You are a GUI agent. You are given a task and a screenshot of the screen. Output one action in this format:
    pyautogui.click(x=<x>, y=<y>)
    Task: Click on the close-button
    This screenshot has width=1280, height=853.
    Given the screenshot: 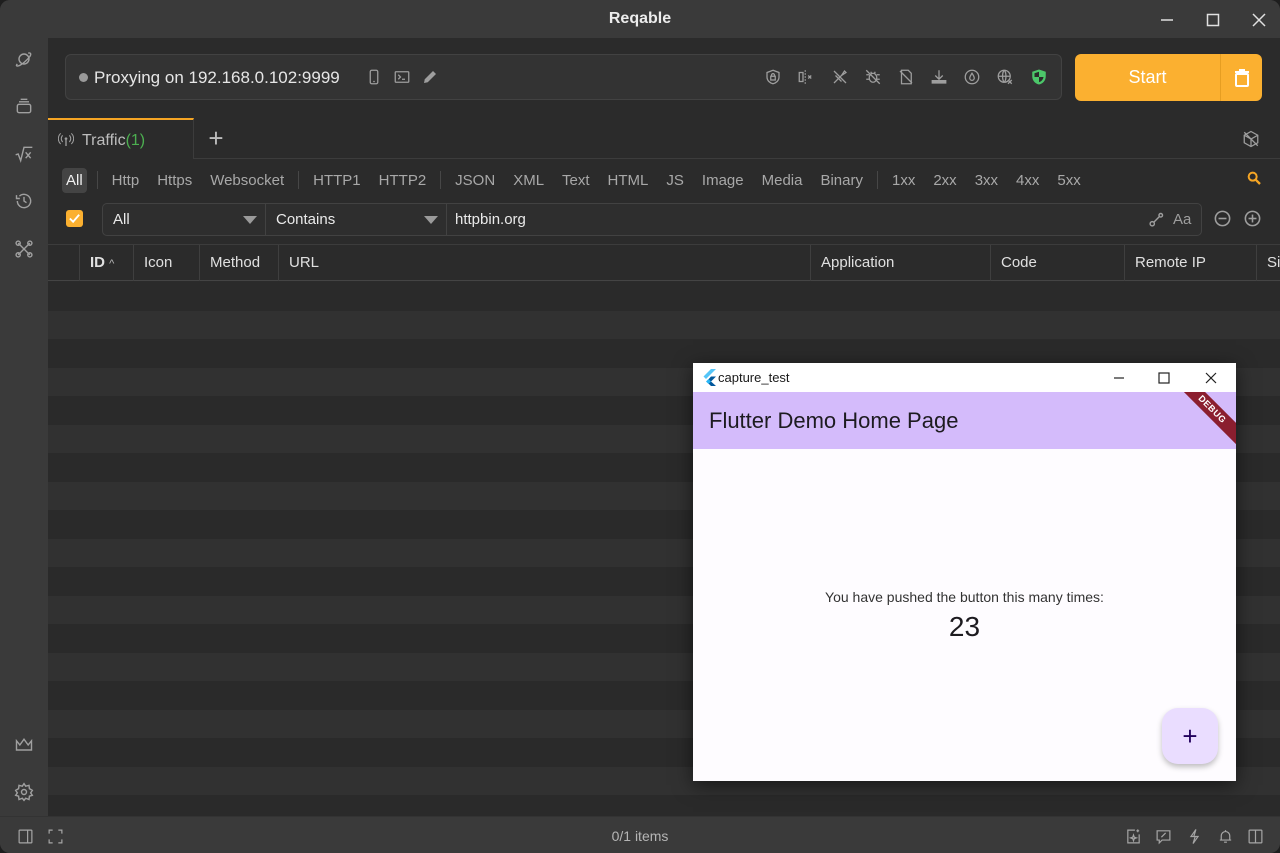 What is the action you would take?
    pyautogui.click(x=1259, y=20)
    